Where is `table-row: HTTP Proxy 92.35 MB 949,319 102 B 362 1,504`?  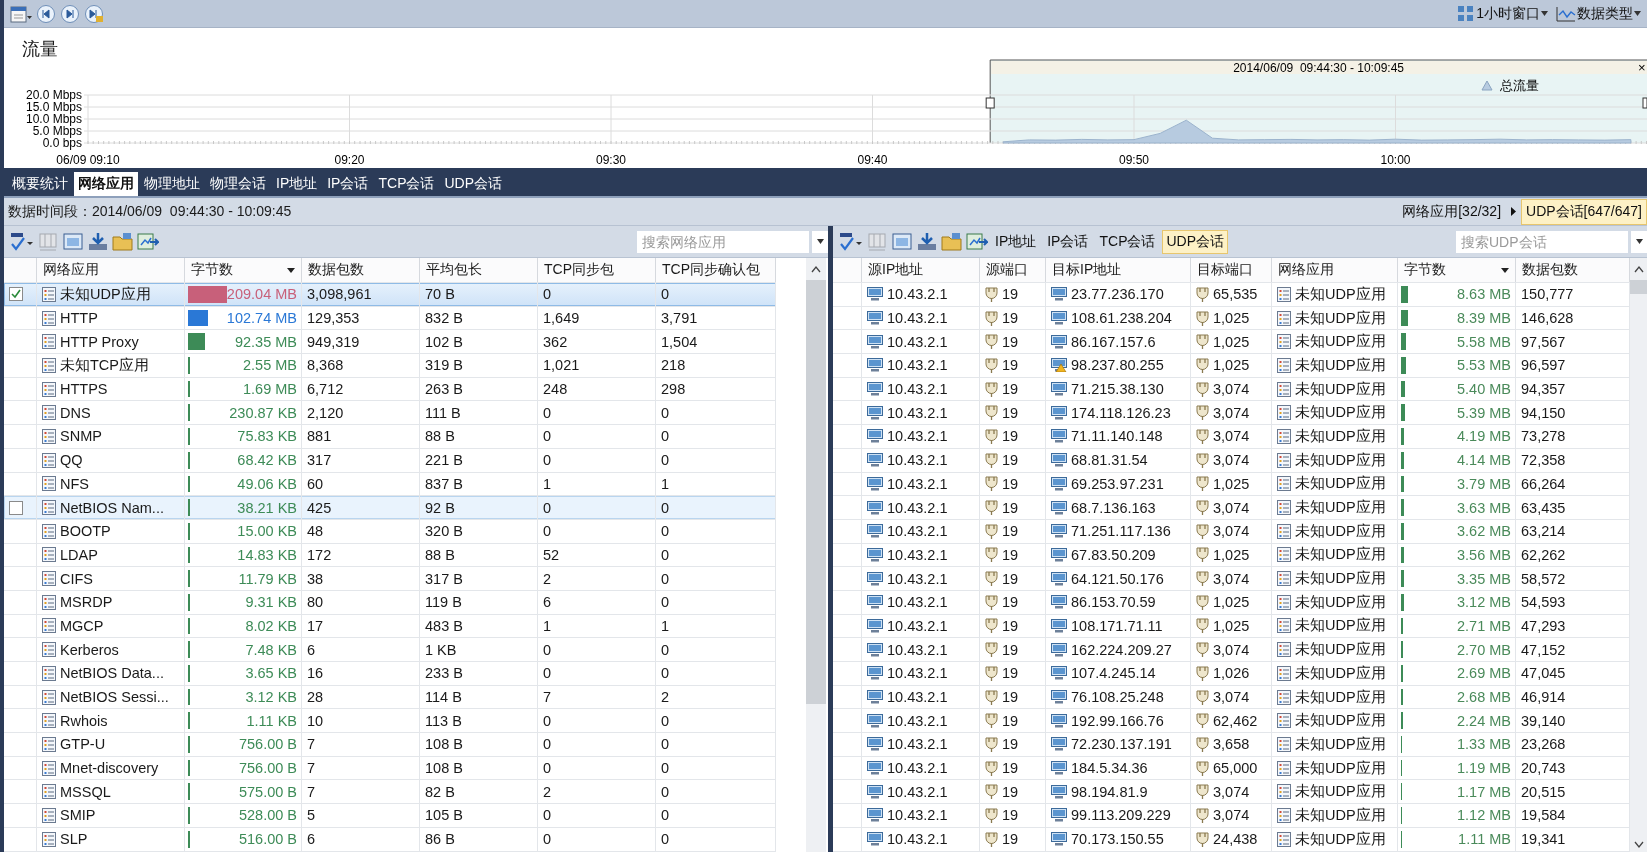 table-row: HTTP Proxy 92.35 MB 949,319 102 B 362 1,504 is located at coordinates (390, 342).